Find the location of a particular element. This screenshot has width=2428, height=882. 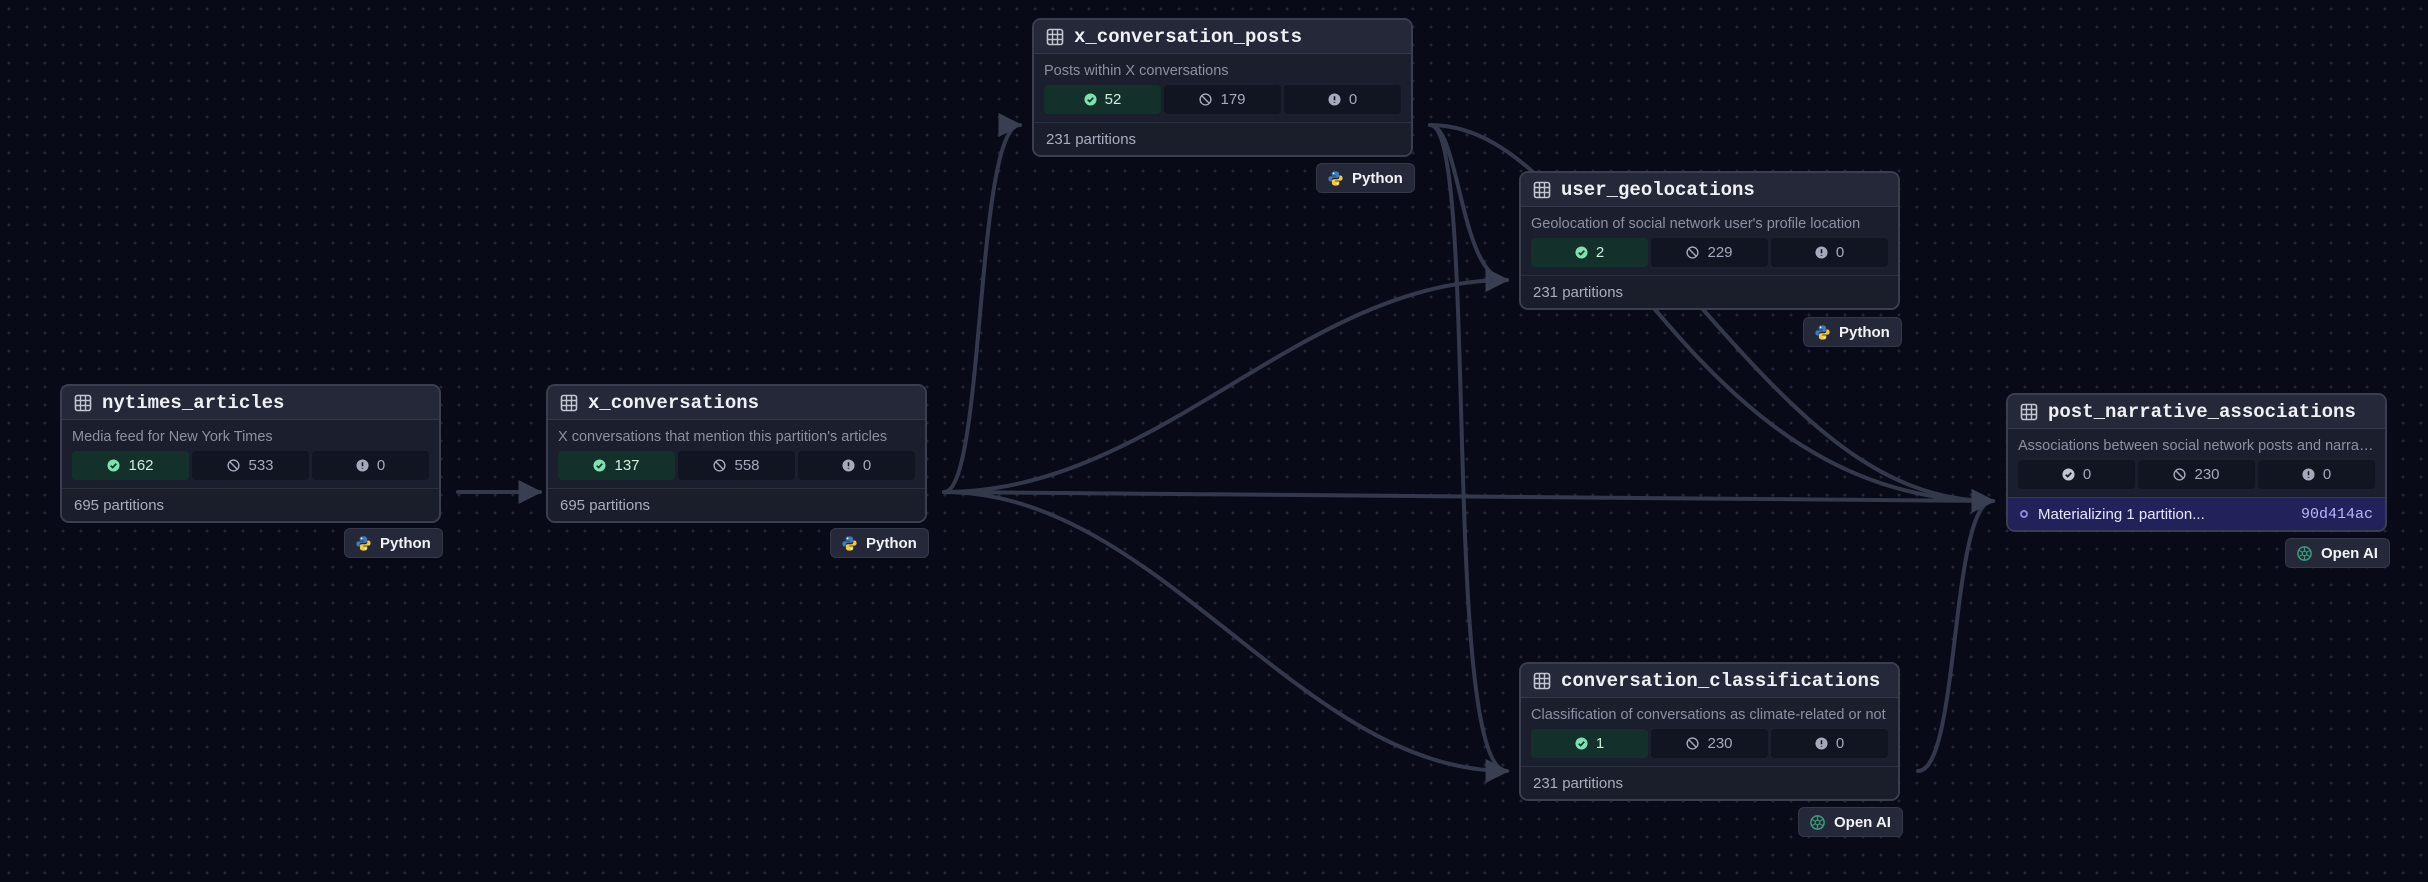

partition-status-bar: 137 558 0 is located at coordinates (736, 465).